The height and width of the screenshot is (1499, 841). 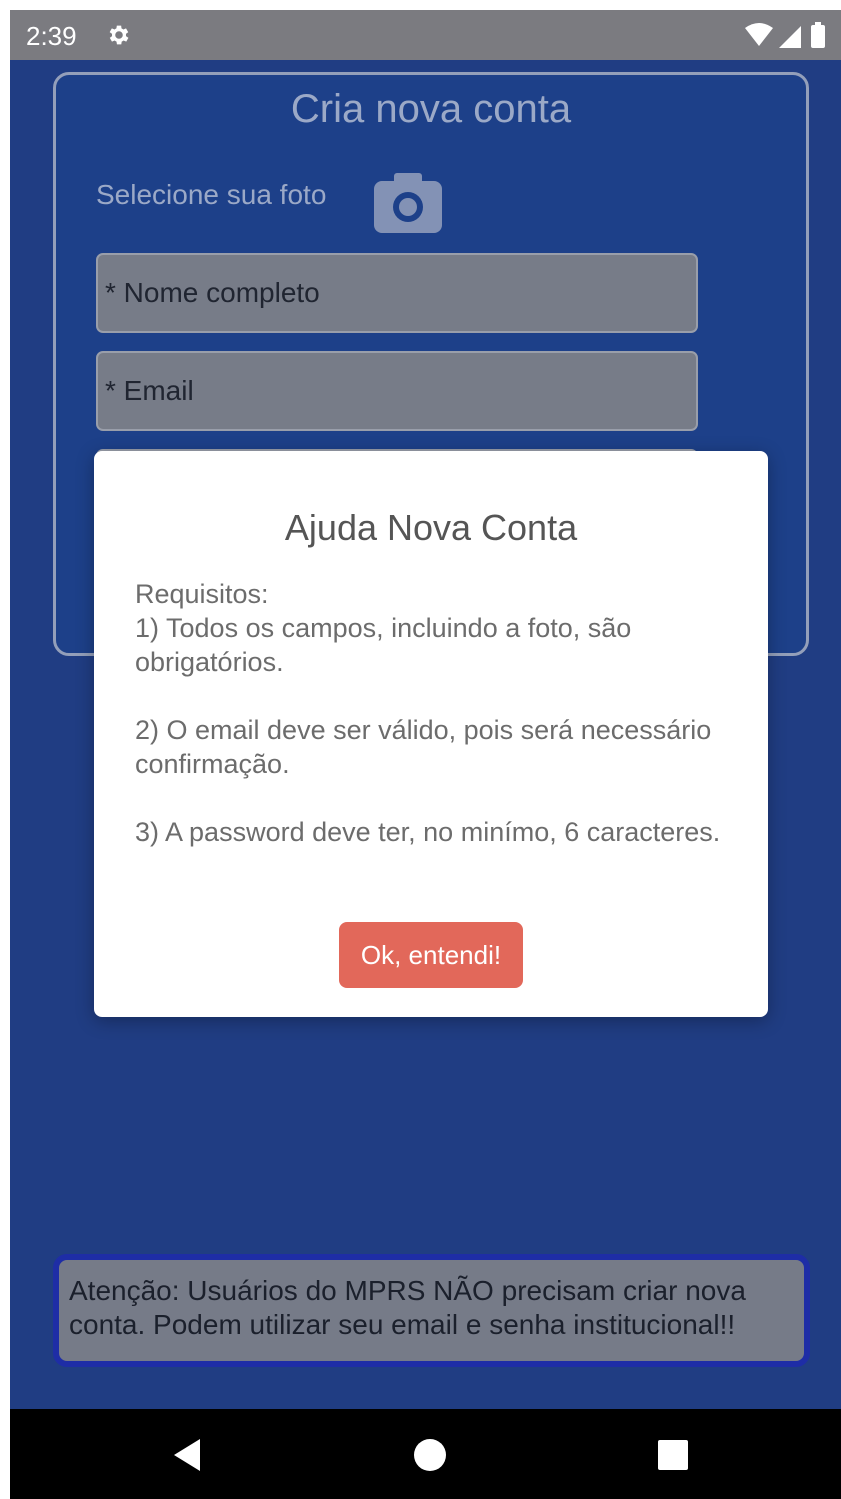 What do you see at coordinates (188, 1455) in the screenshot?
I see `back-icon` at bounding box center [188, 1455].